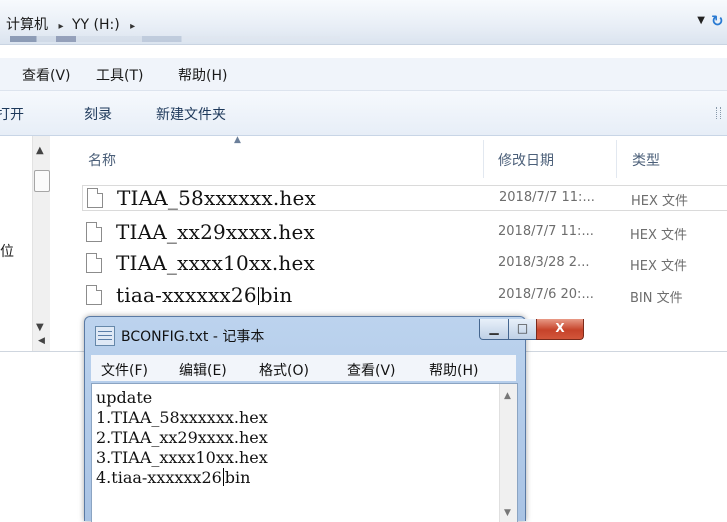  Describe the element at coordinates (701, 20) in the screenshot. I see `address-dropdown-icon: ▼` at that location.